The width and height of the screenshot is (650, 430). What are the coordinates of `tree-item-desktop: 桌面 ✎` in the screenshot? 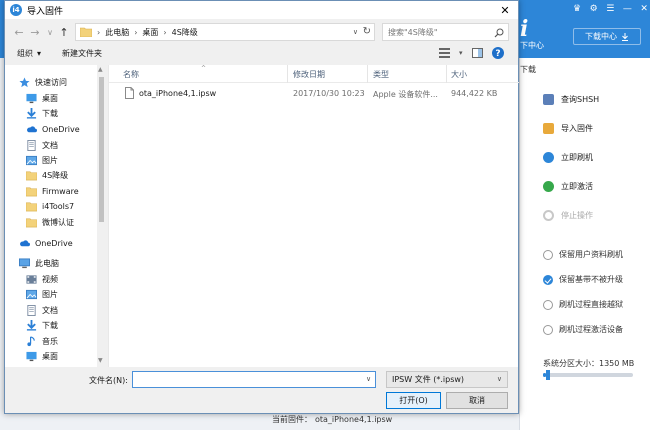 It's located at (66, 98).